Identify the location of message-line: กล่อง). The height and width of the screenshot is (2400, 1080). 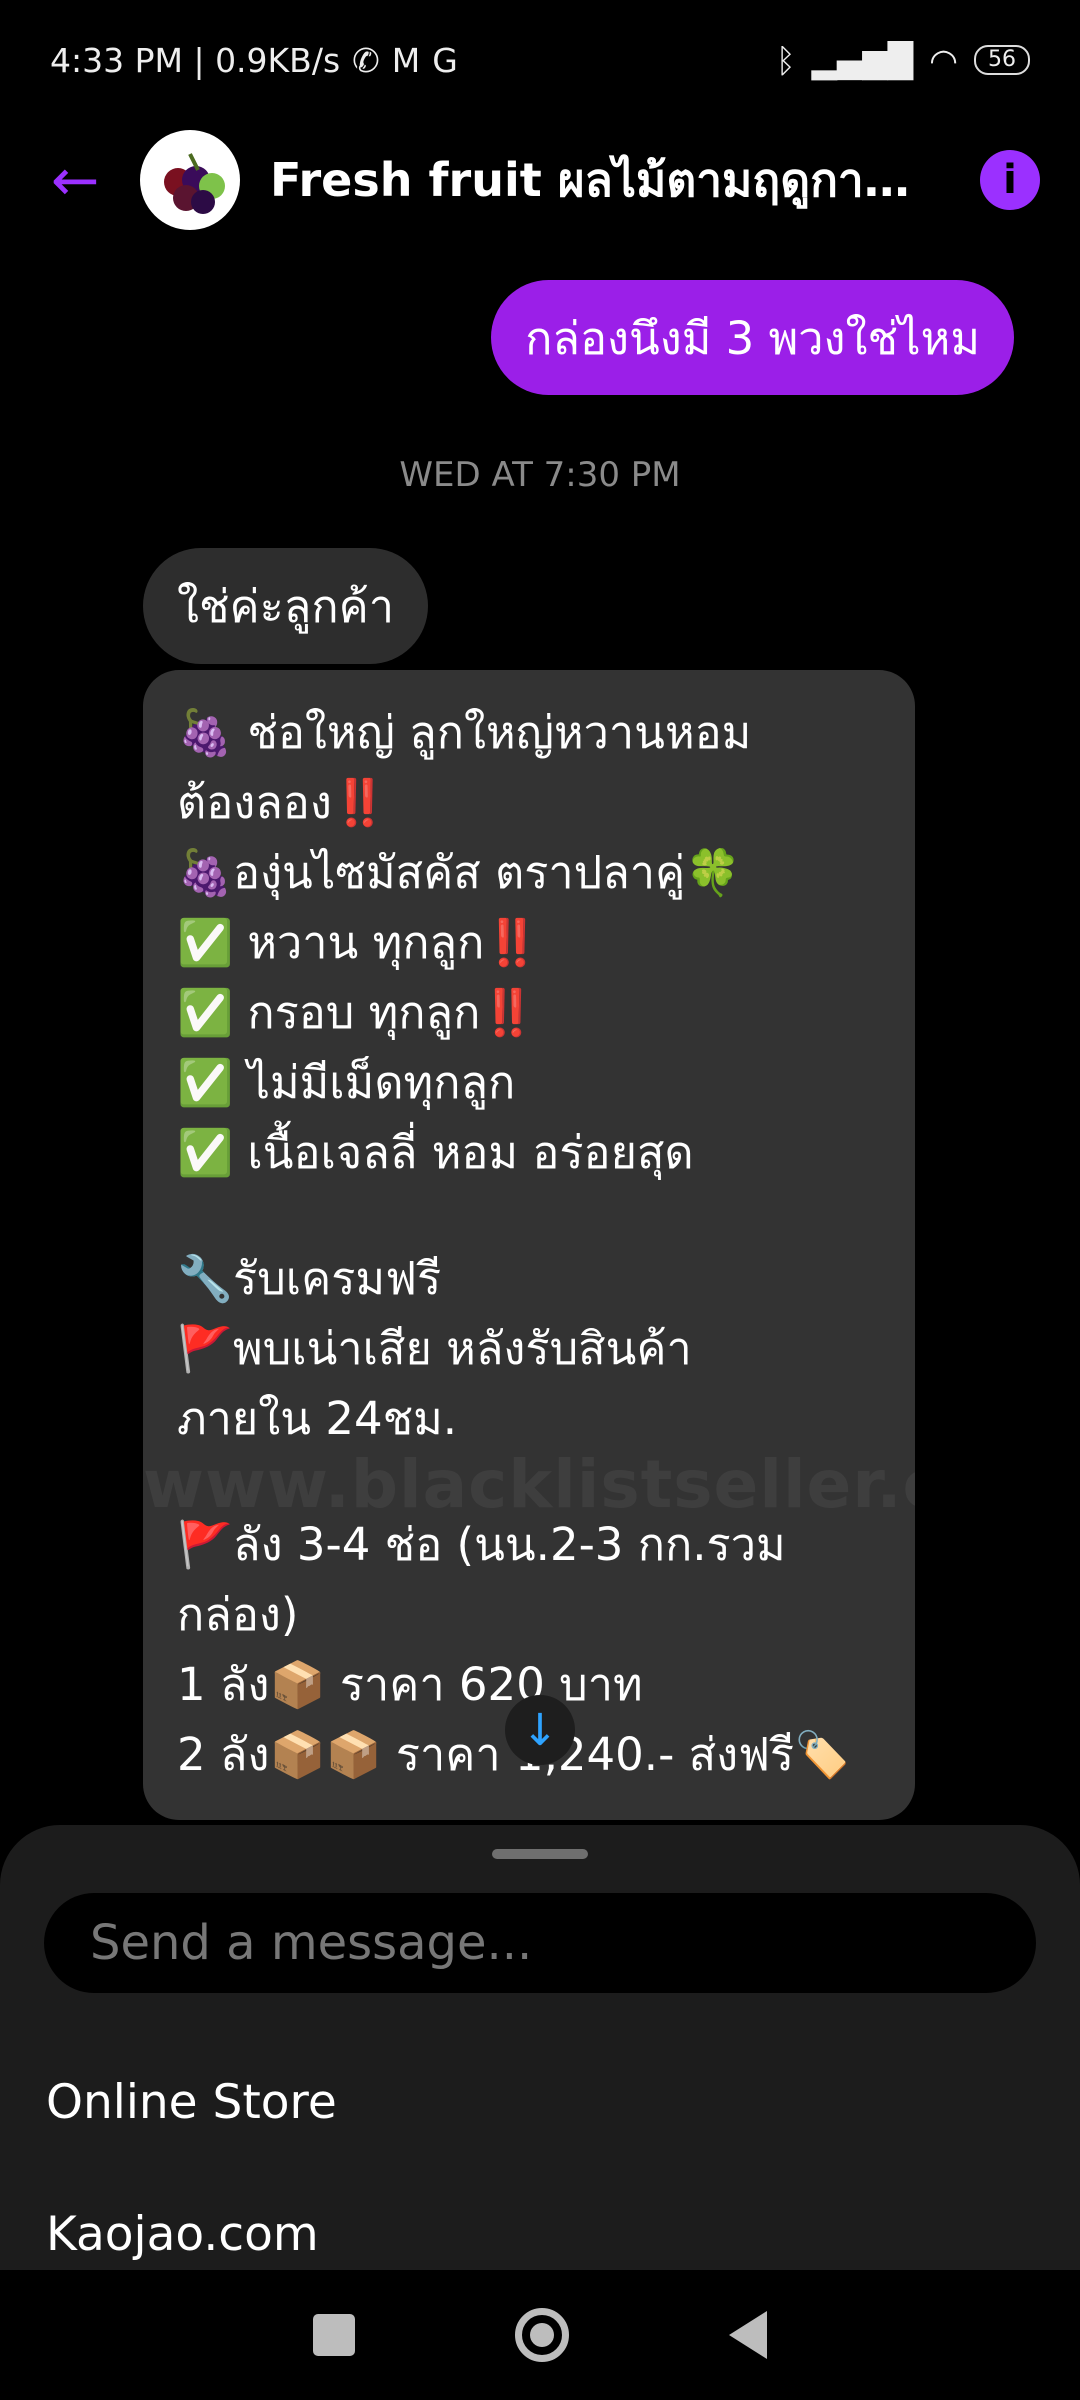
(238, 1614).